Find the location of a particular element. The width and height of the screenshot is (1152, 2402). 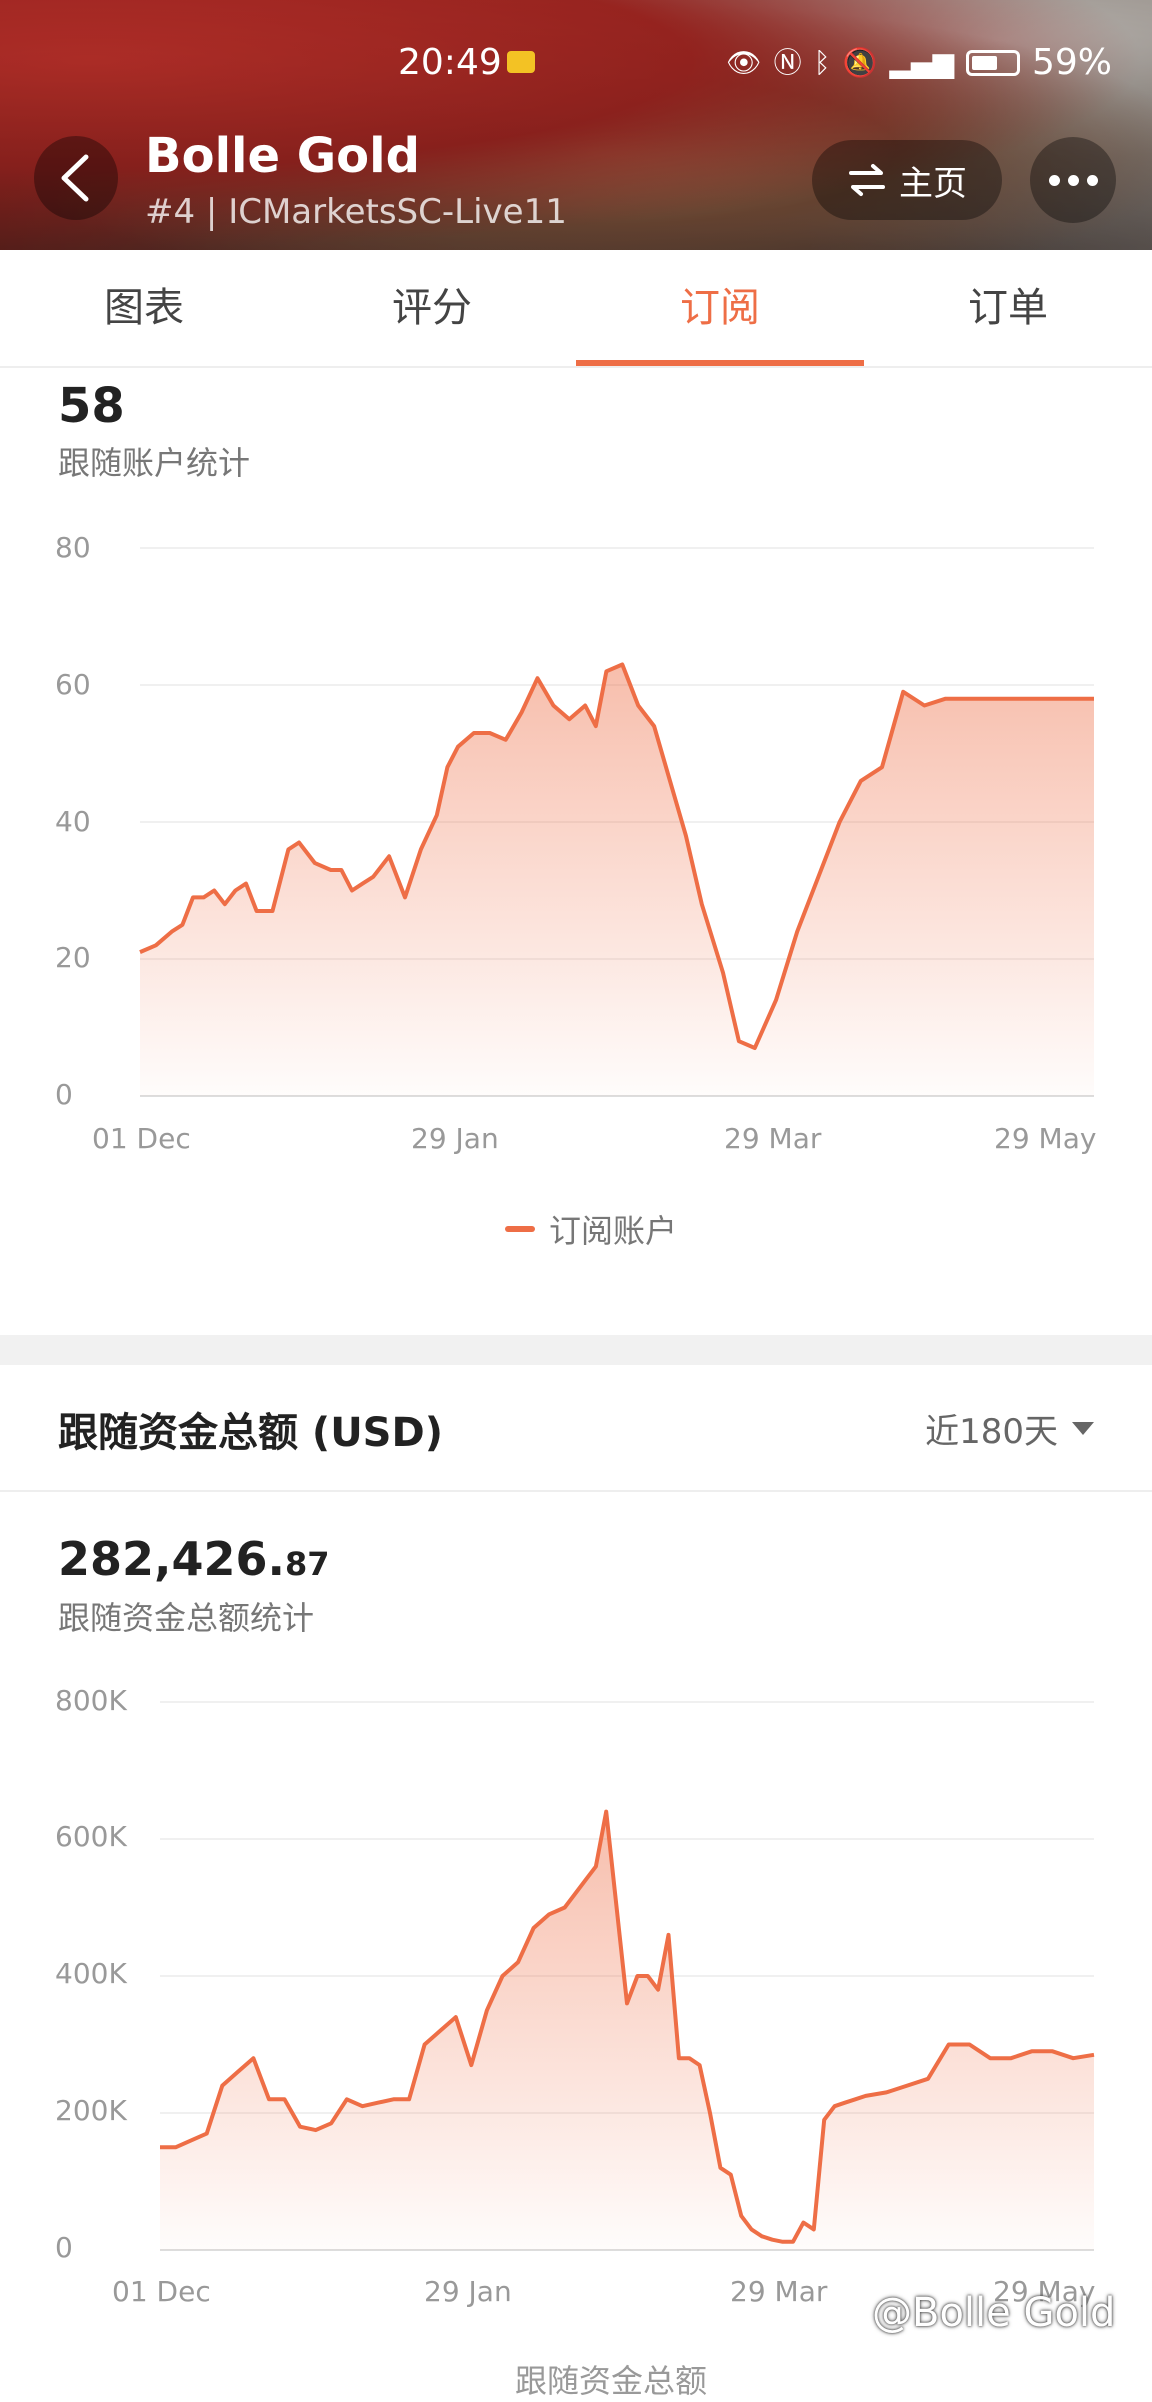

battery-percent: 59% is located at coordinates (1071, 62).